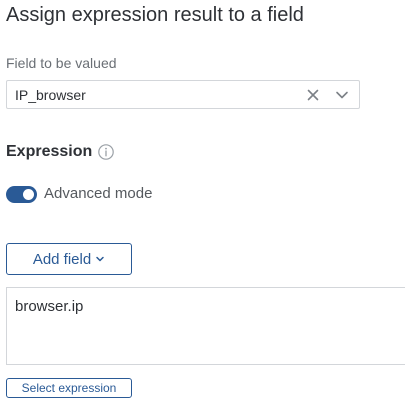 The height and width of the screenshot is (401, 405). Describe the element at coordinates (106, 152) in the screenshot. I see `info-icon` at that location.